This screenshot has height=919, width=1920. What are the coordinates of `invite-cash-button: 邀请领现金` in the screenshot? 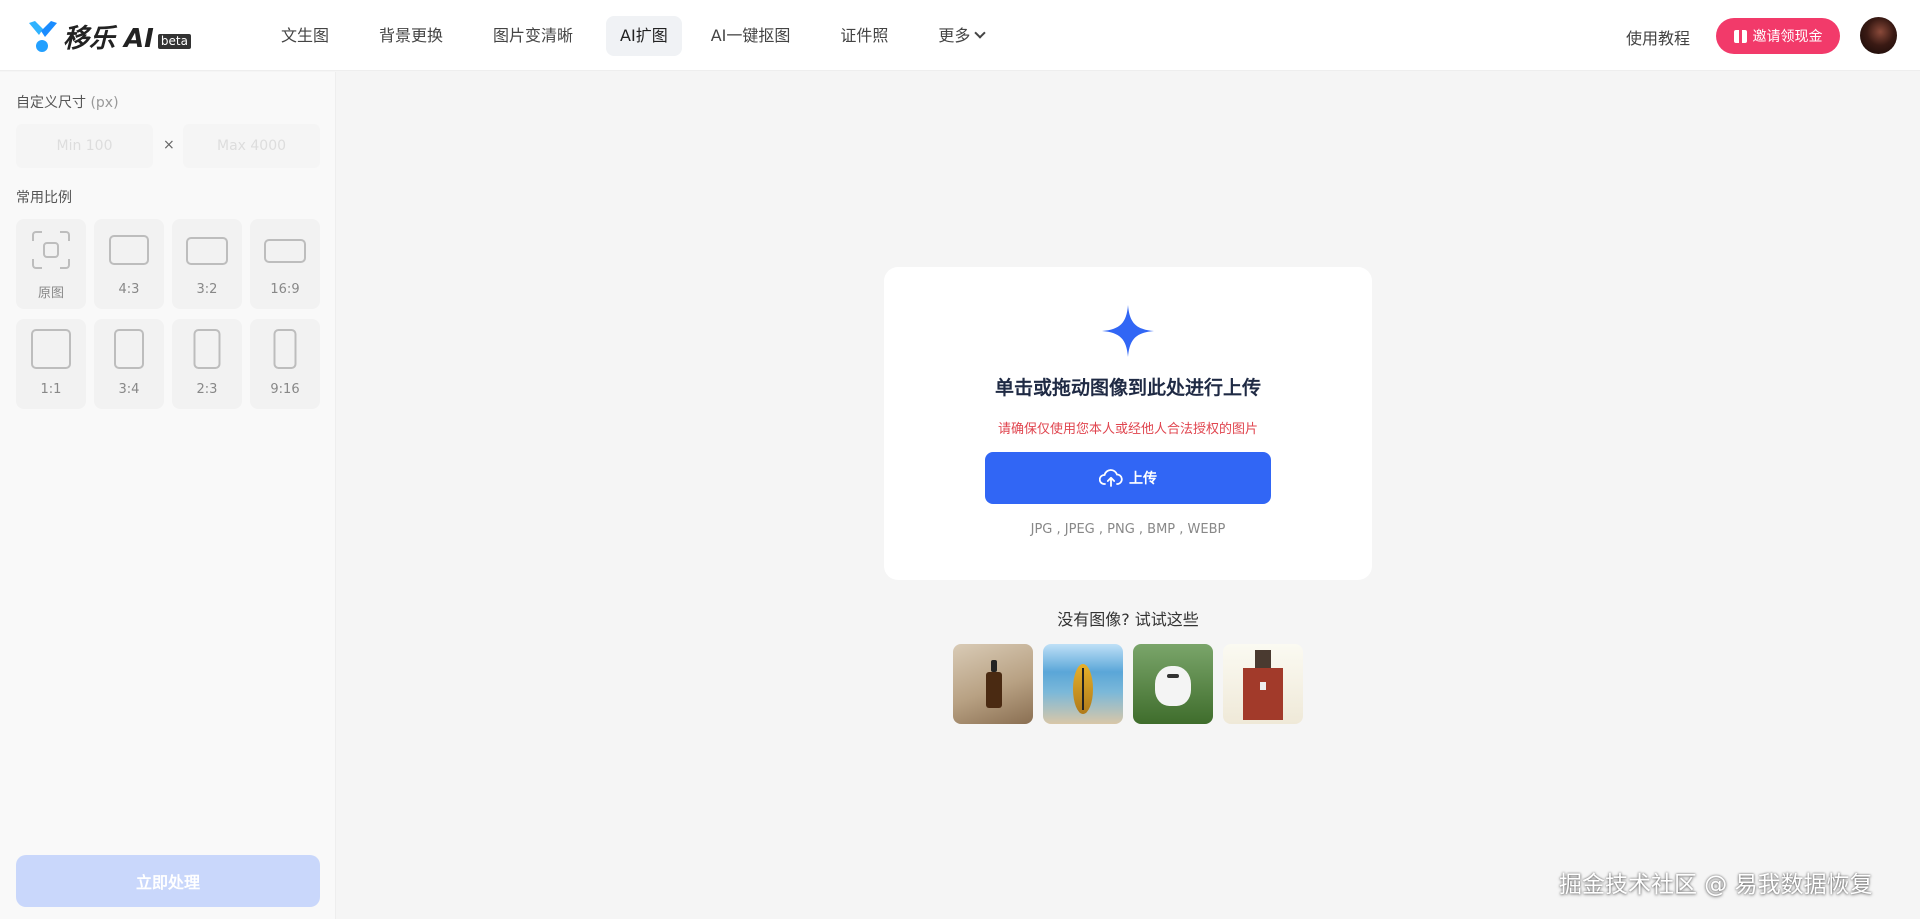 It's located at (1778, 36).